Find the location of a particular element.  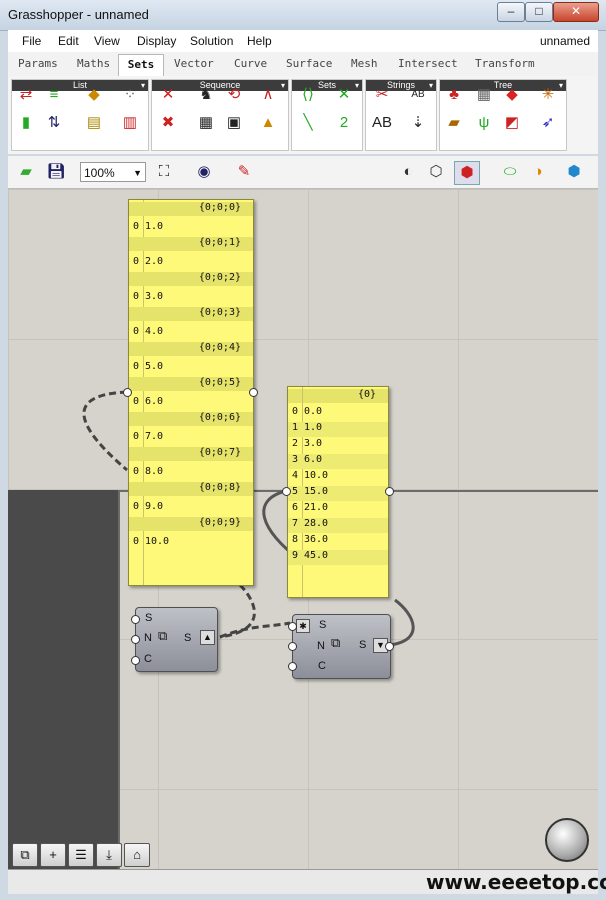

item-value: 2.0 is located at coordinates (154, 261).